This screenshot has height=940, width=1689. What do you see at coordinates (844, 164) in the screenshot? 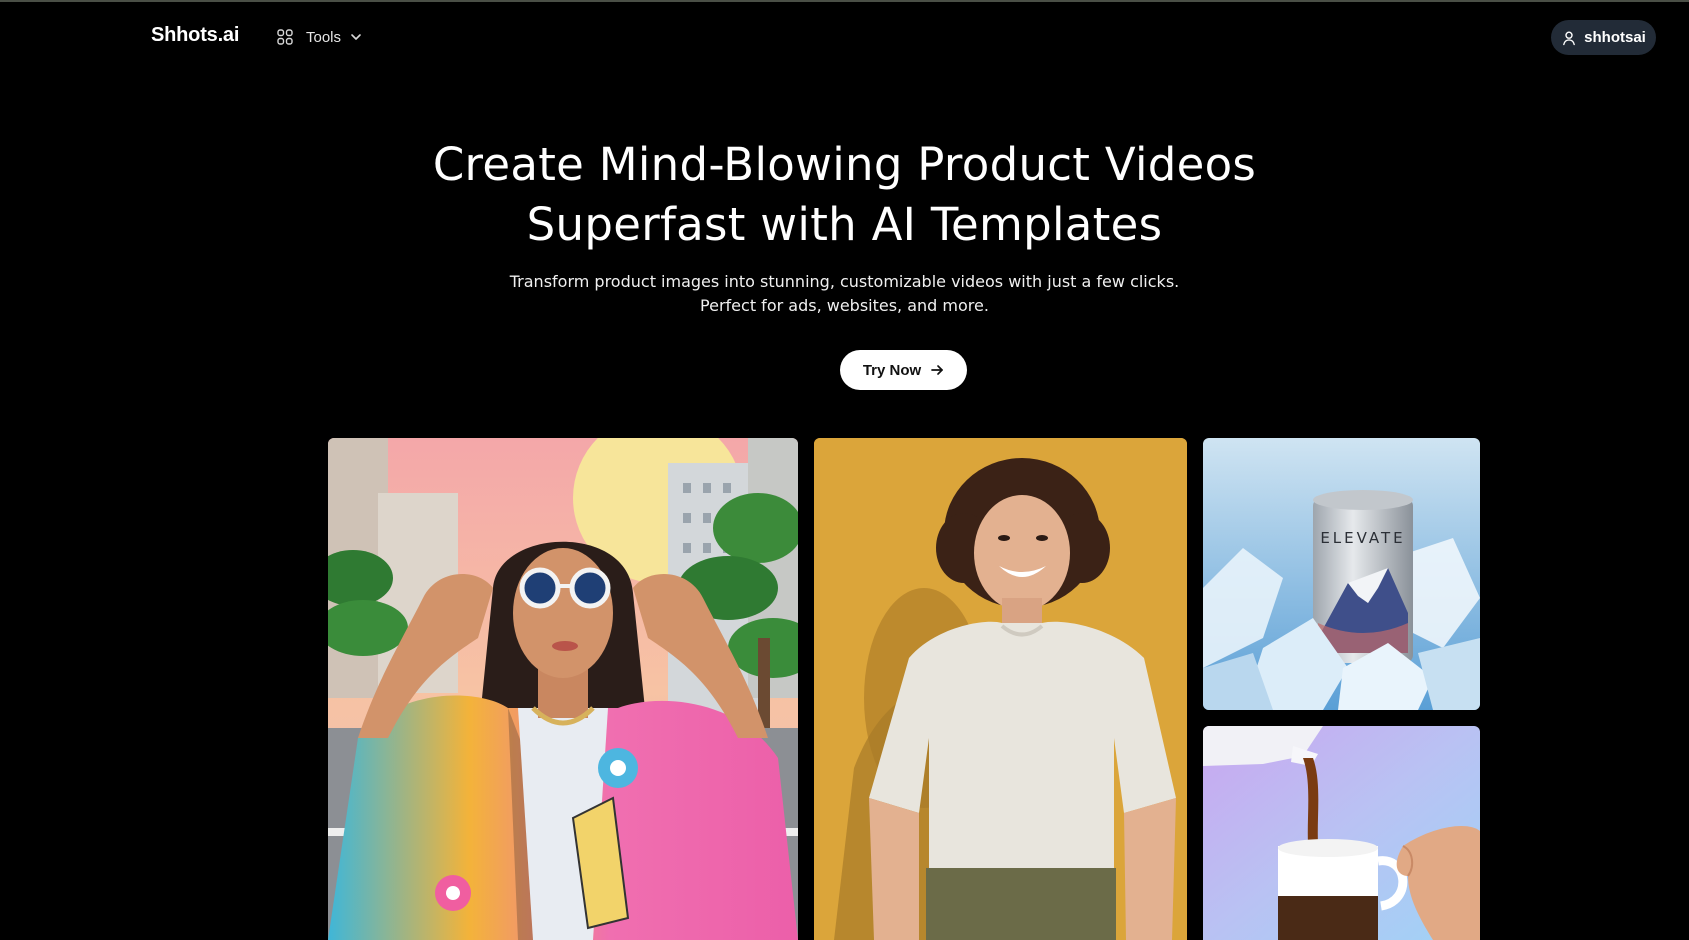
I see `hero-title-line-1: Create Mind-Blowing Product Videos` at bounding box center [844, 164].